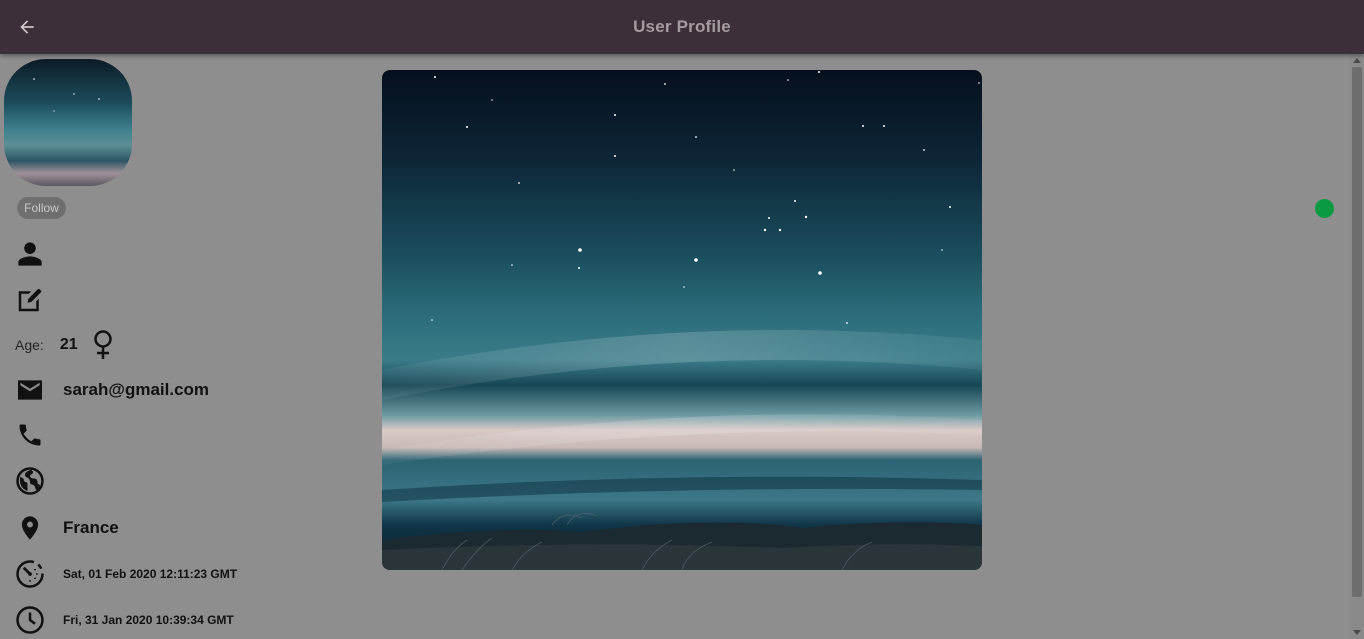 The image size is (1364, 639). I want to click on vertical-scrollbar, so click(1357, 346).